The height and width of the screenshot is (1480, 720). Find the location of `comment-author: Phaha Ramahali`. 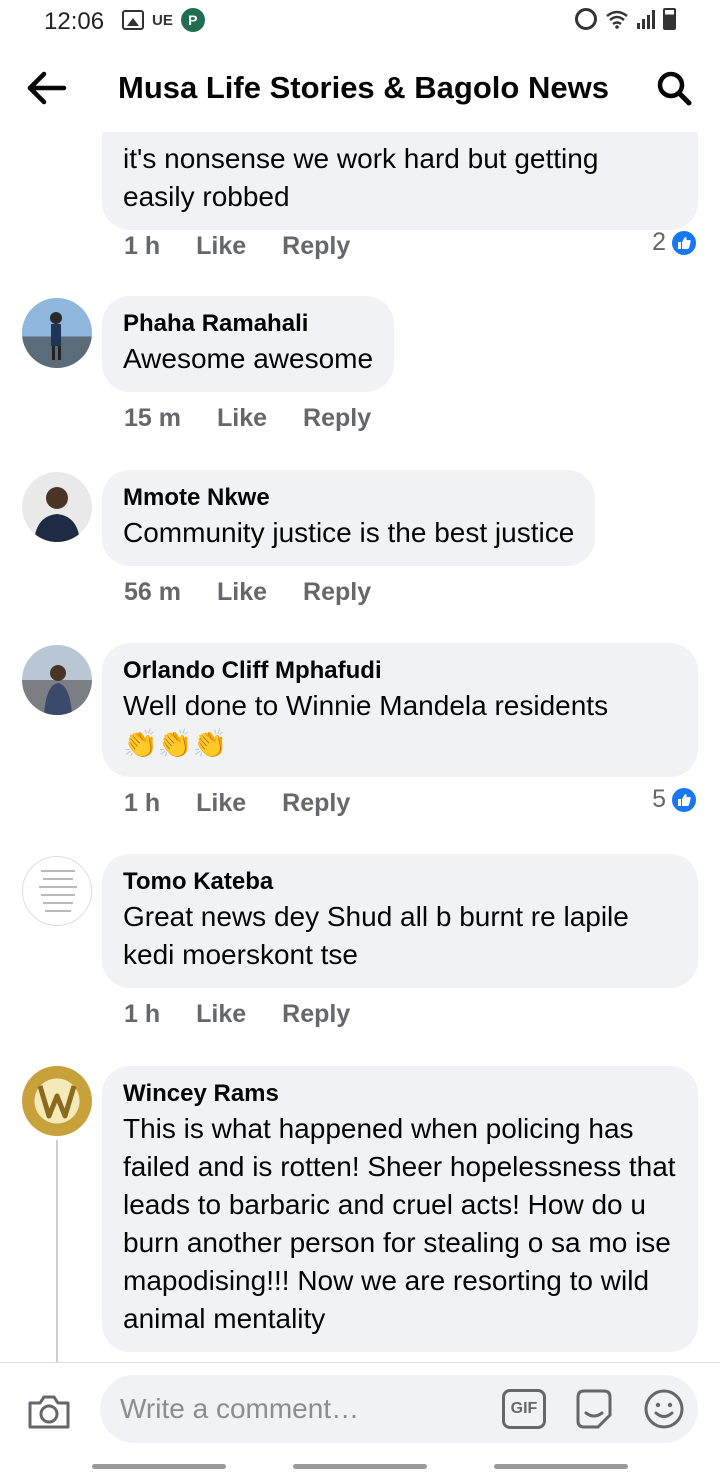

comment-author: Phaha Ramahali is located at coordinates (248, 324).